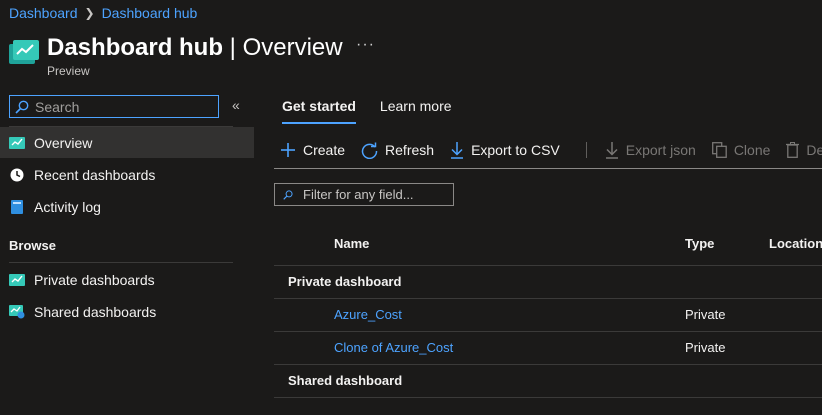  Describe the element at coordinates (17, 312) in the screenshot. I see `shared-dashboard-icon` at that location.